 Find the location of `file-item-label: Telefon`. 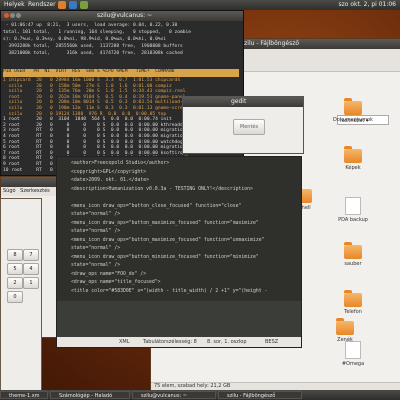

file-item-label: Telefon is located at coordinates (353, 312).